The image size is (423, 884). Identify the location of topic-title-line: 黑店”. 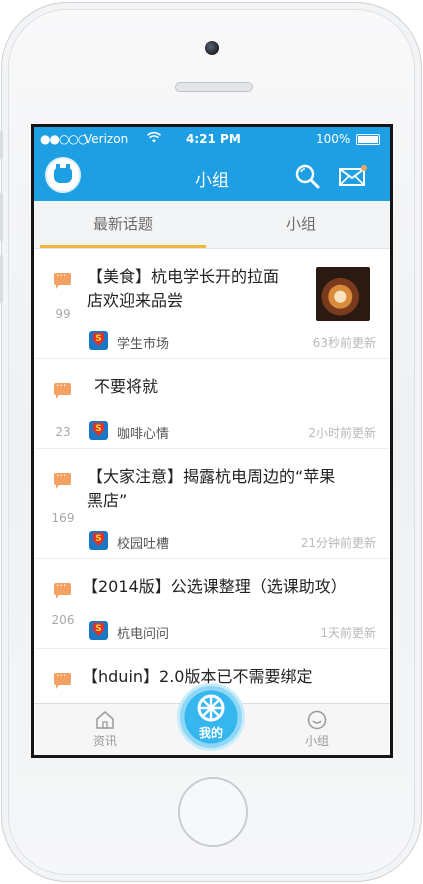
(107, 500).